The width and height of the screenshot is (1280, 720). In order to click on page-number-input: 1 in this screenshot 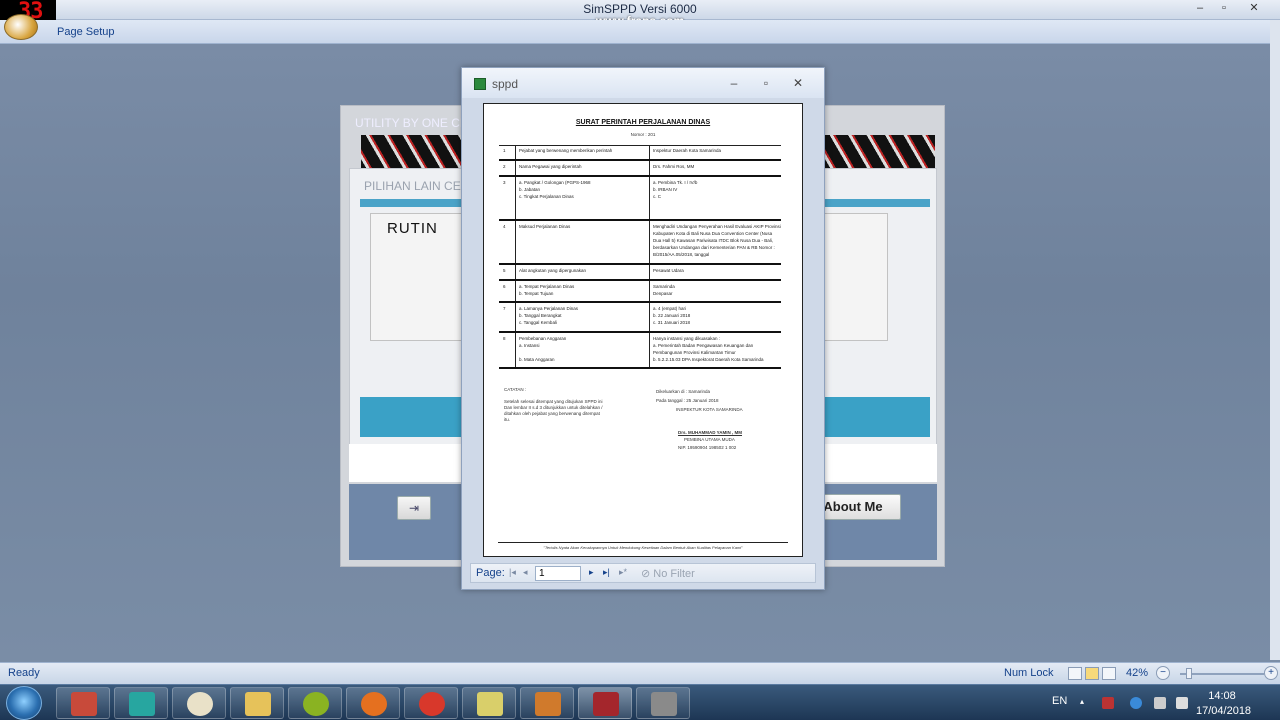, I will do `click(558, 573)`.